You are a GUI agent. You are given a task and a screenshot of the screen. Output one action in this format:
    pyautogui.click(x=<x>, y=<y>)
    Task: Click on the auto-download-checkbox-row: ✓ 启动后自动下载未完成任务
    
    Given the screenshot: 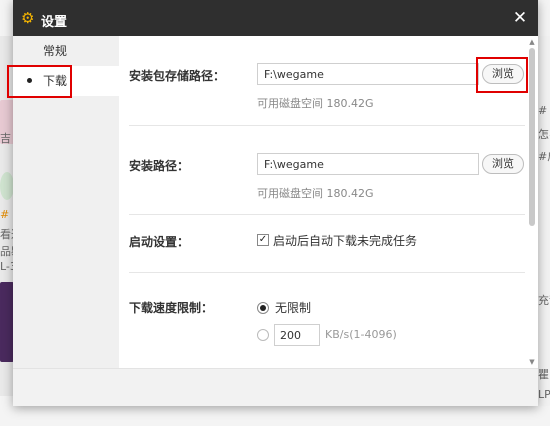 What is the action you would take?
    pyautogui.click(x=337, y=240)
    